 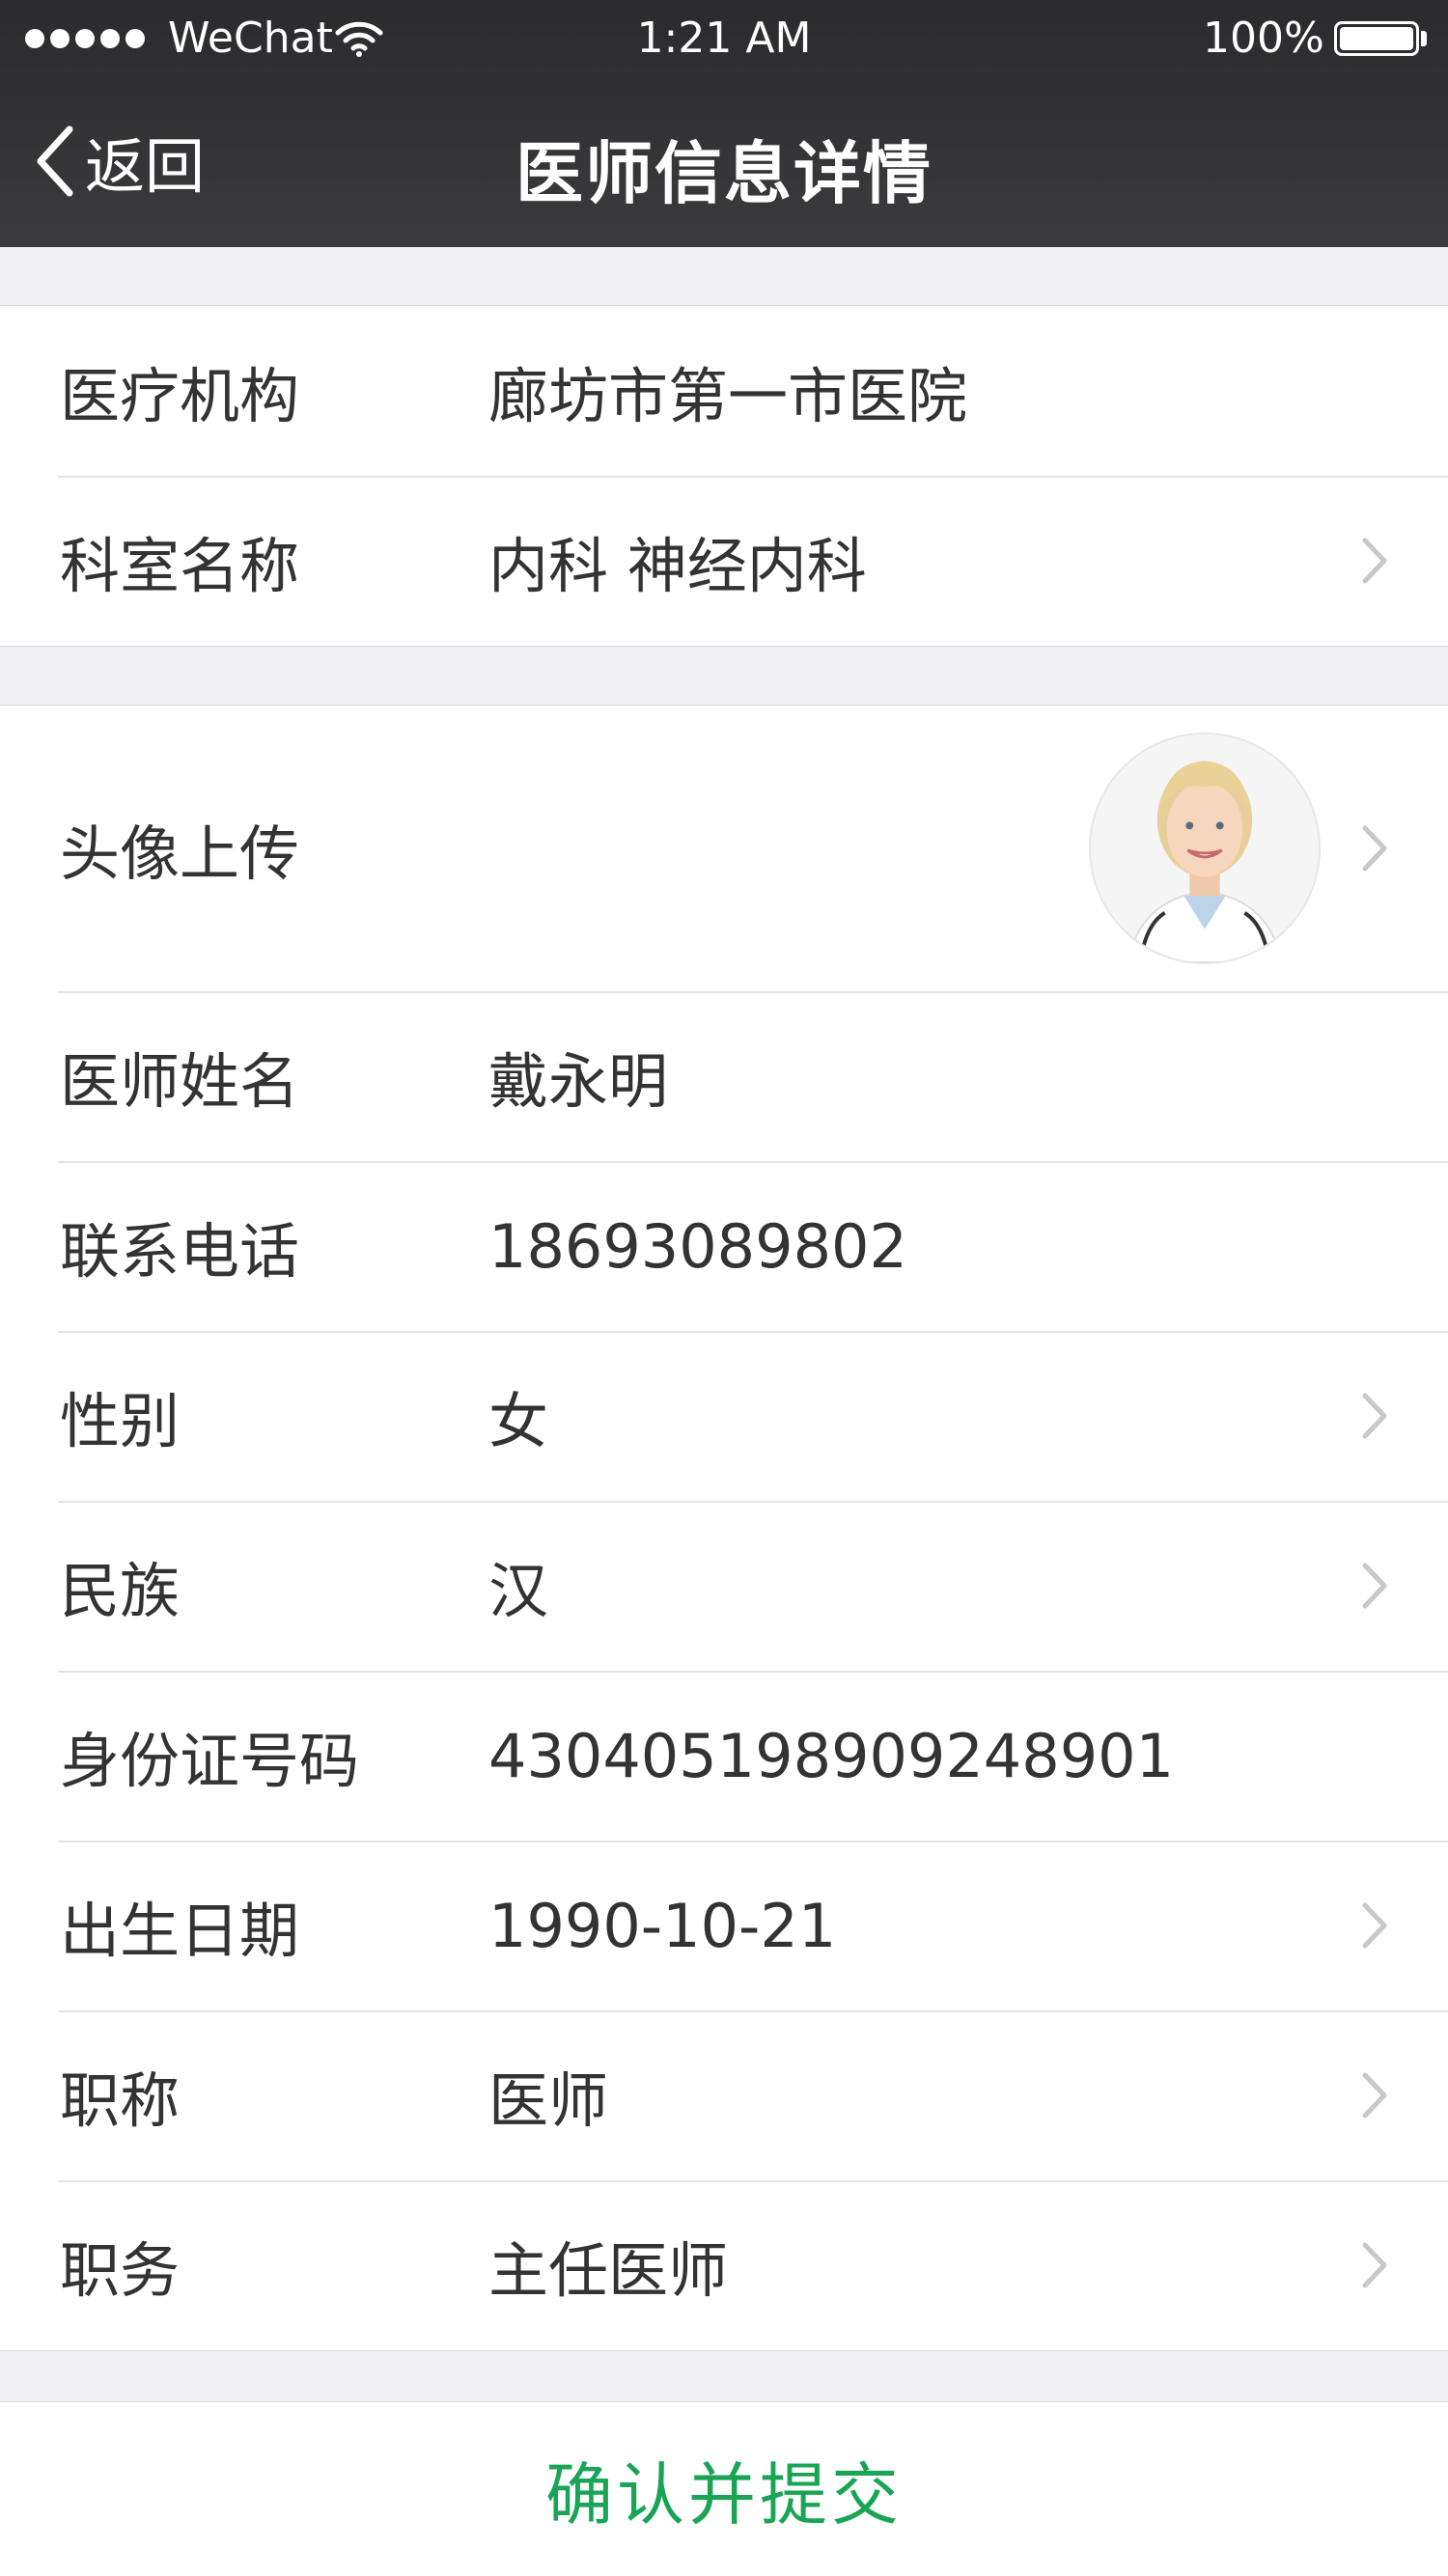 I want to click on department-label: 科室名称, so click(x=180, y=566).